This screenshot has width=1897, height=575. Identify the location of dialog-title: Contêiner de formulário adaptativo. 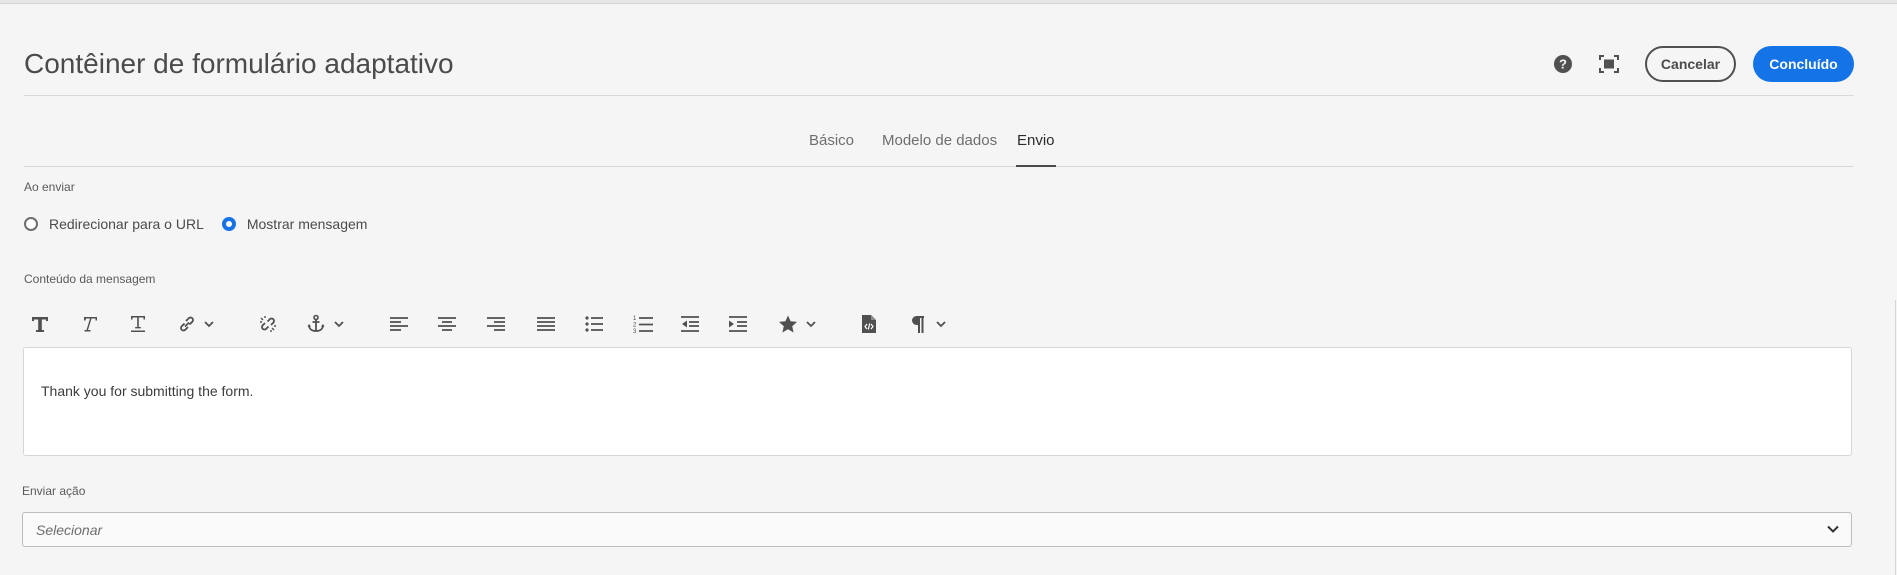
(239, 63).